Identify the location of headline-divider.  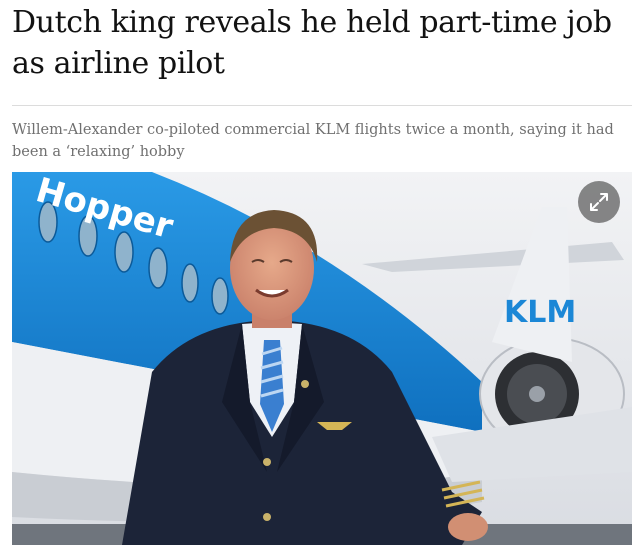
(322, 105).